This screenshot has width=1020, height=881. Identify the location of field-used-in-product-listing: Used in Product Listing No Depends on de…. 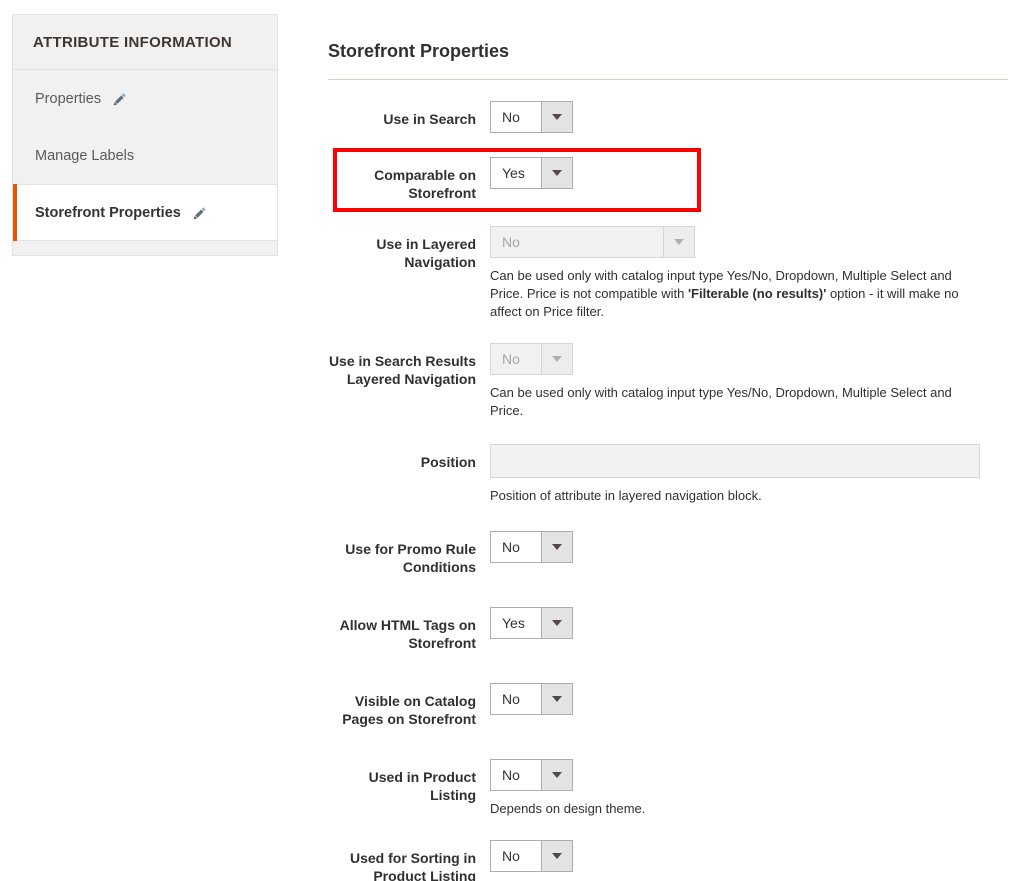
(668, 788).